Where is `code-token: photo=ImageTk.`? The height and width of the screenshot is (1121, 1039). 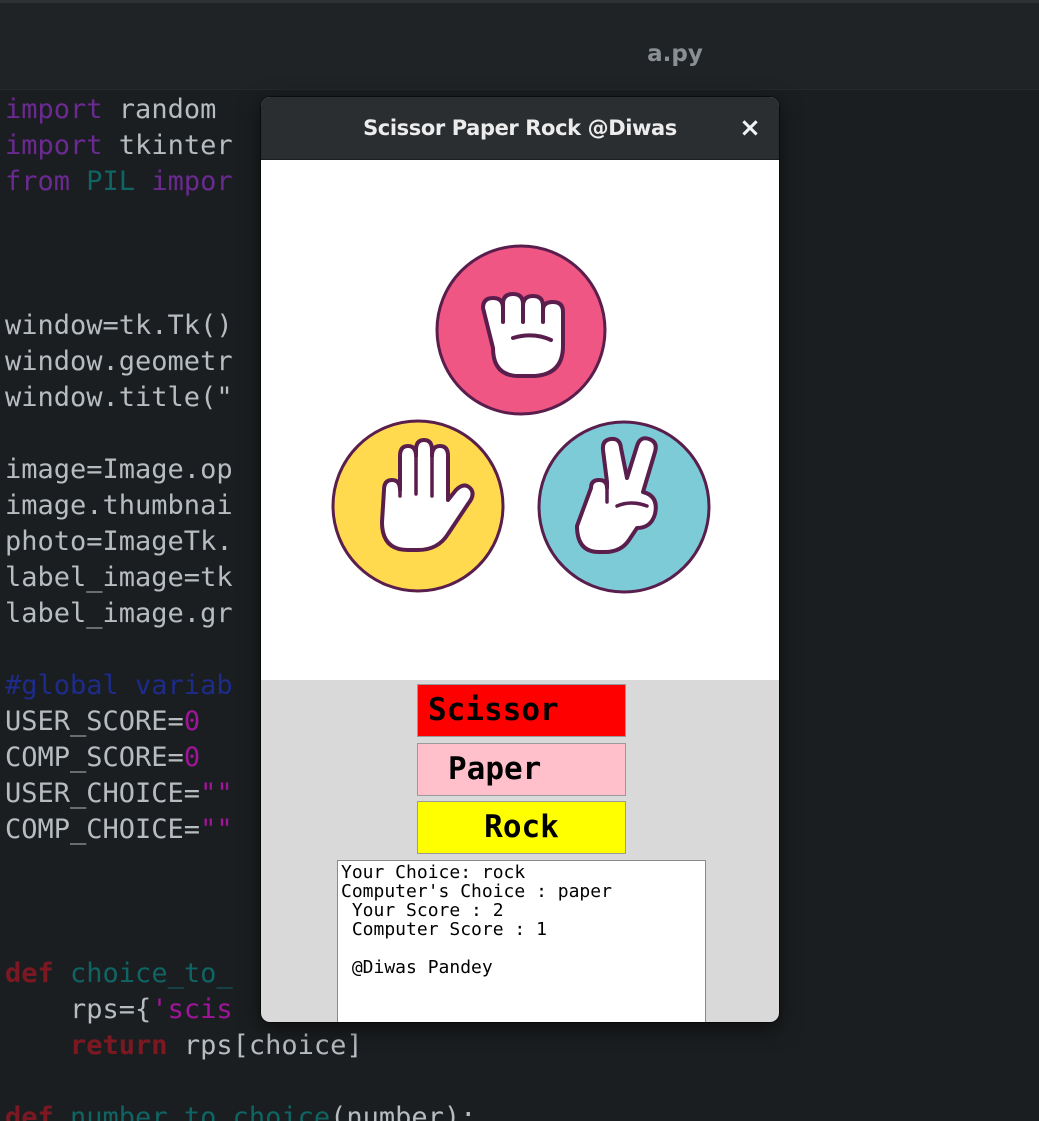 code-token: photo=ImageTk. is located at coordinates (119, 541).